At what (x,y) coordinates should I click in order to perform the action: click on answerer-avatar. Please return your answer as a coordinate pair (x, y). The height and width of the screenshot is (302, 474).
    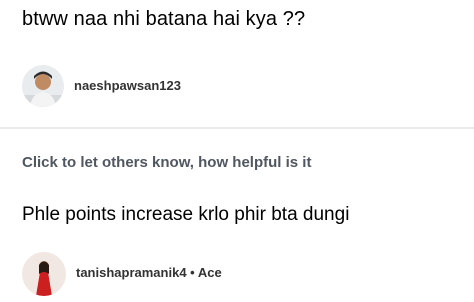
    Looking at the image, I should click on (44, 274).